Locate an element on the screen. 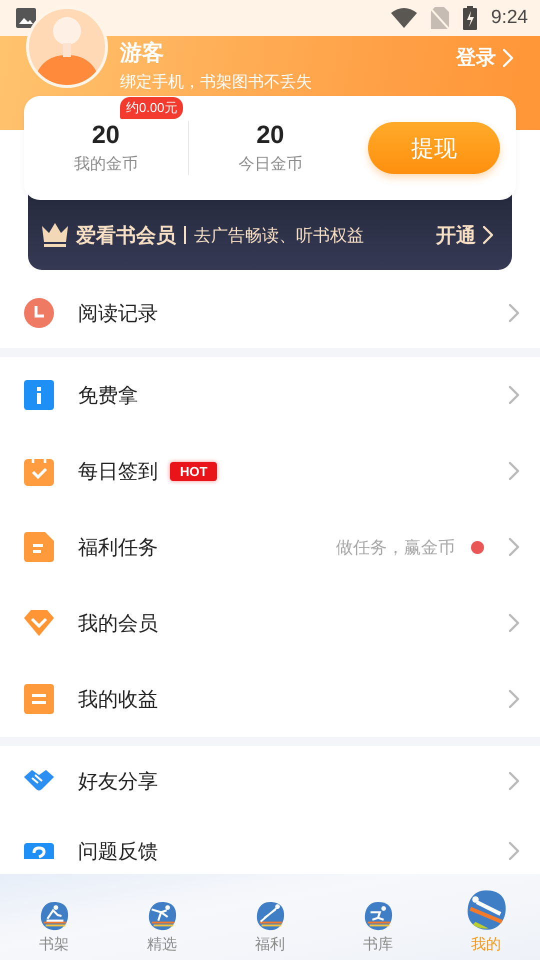 The image size is (540, 960). vip-benefits: 去广告畅读、听书权益 is located at coordinates (279, 235).